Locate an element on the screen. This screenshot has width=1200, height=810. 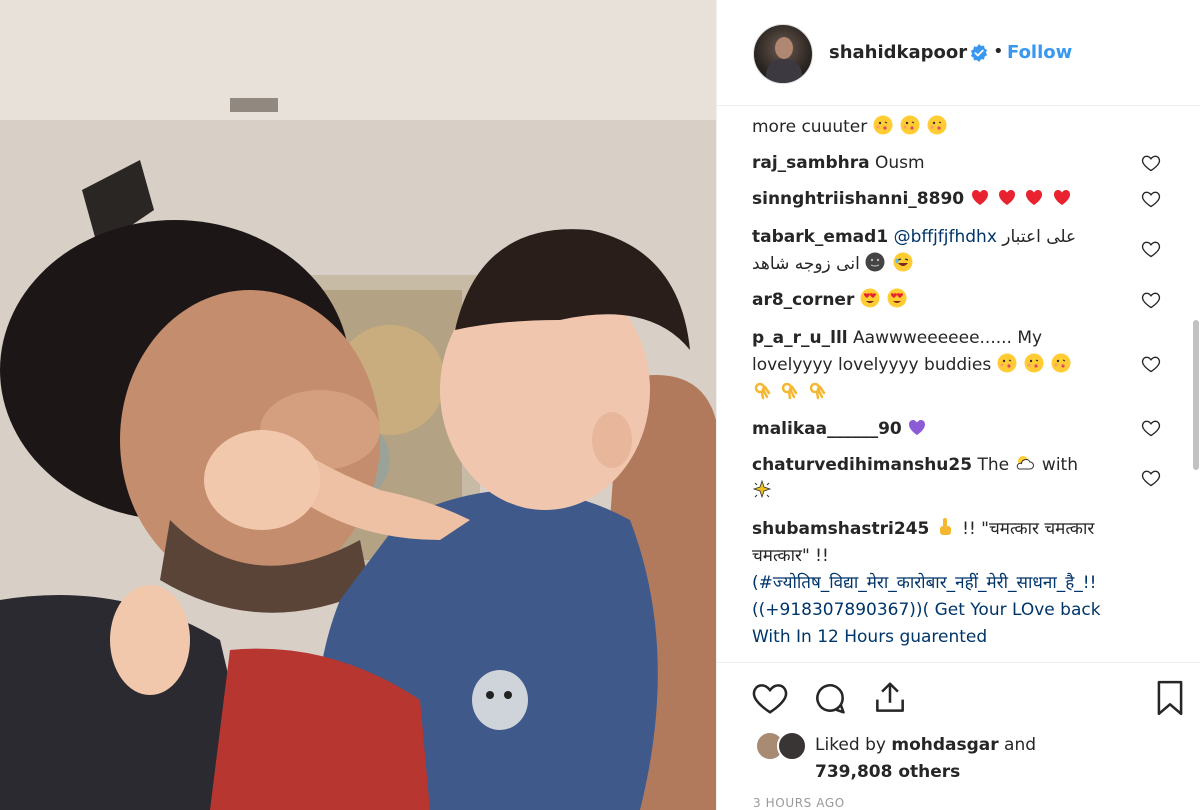
comment-item: raj_sambhra Ousm is located at coordinates (937, 163).